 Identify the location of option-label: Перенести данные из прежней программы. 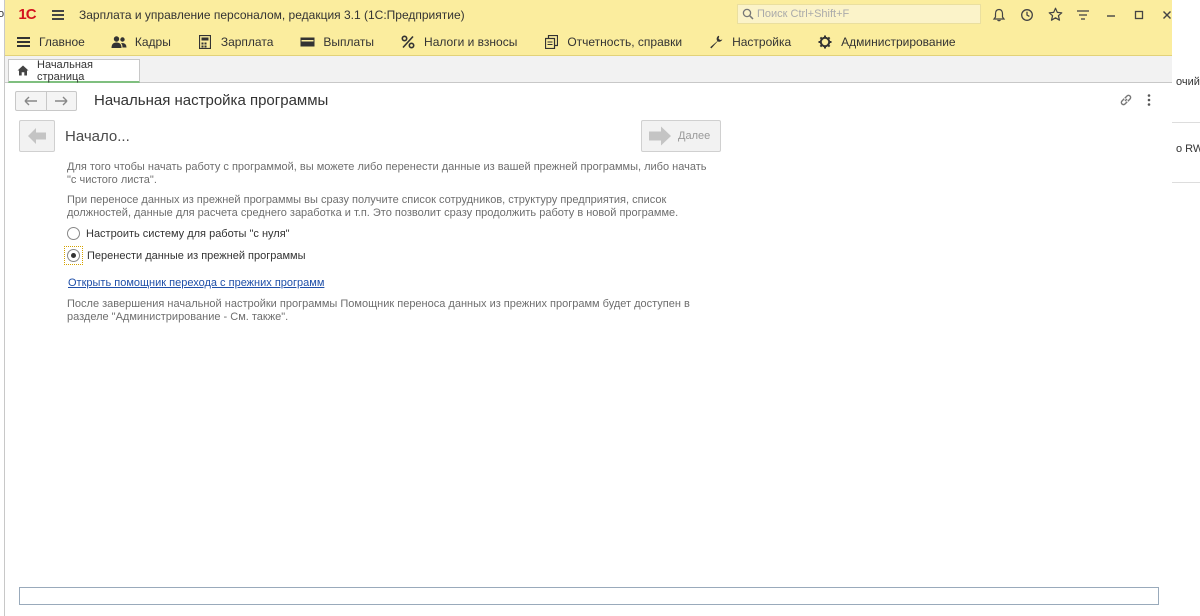
(196, 255).